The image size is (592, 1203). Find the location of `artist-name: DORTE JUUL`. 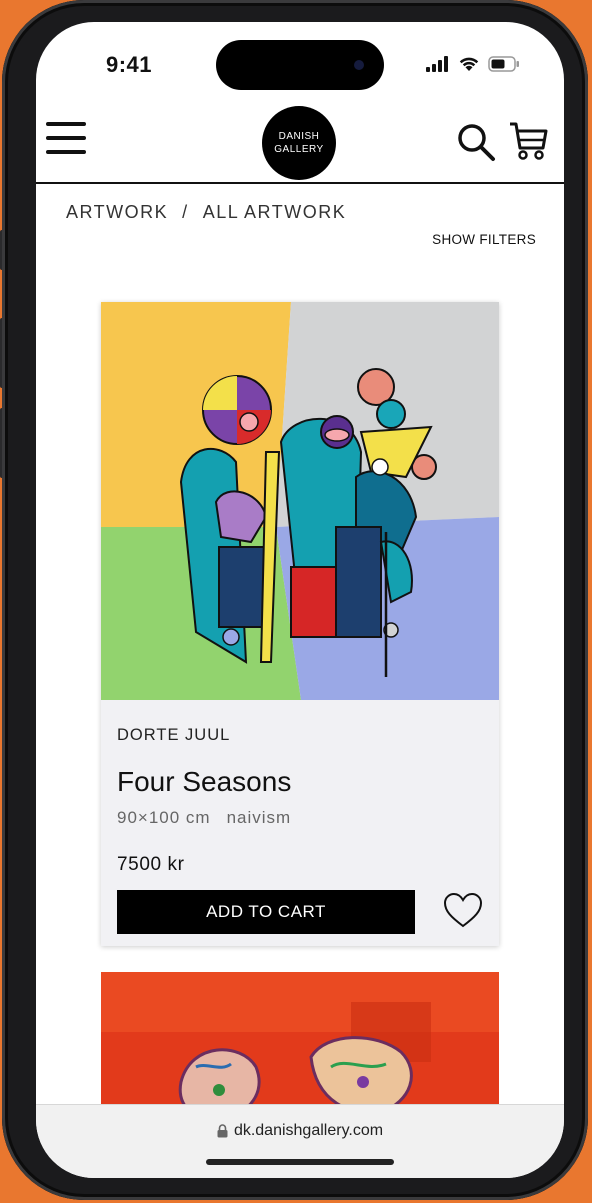

artist-name: DORTE JUUL is located at coordinates (173, 735).